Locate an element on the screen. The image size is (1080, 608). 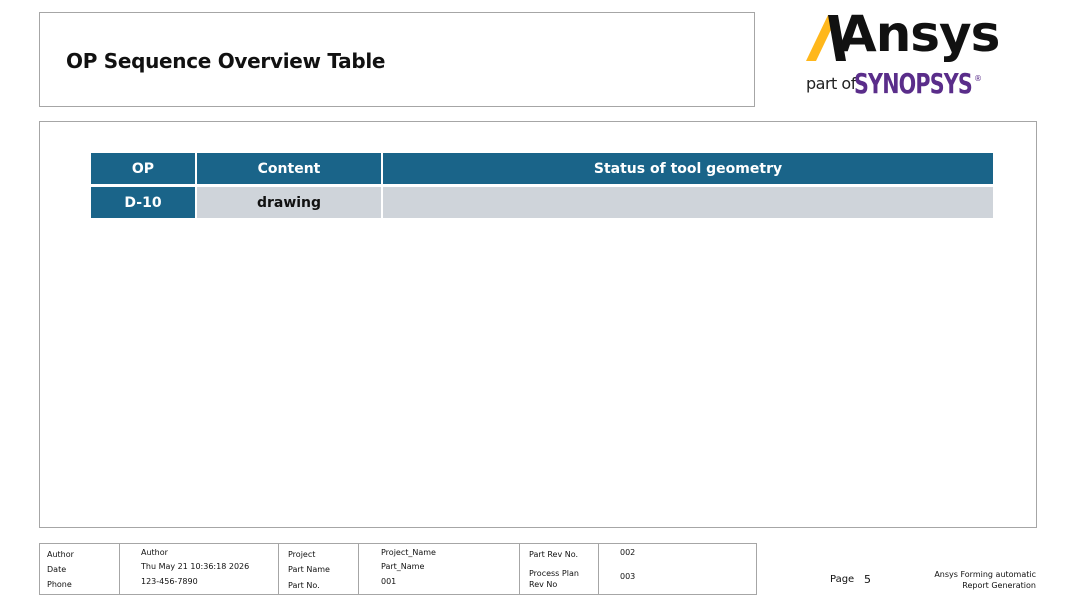
project-label: Project is located at coordinates (302, 554).